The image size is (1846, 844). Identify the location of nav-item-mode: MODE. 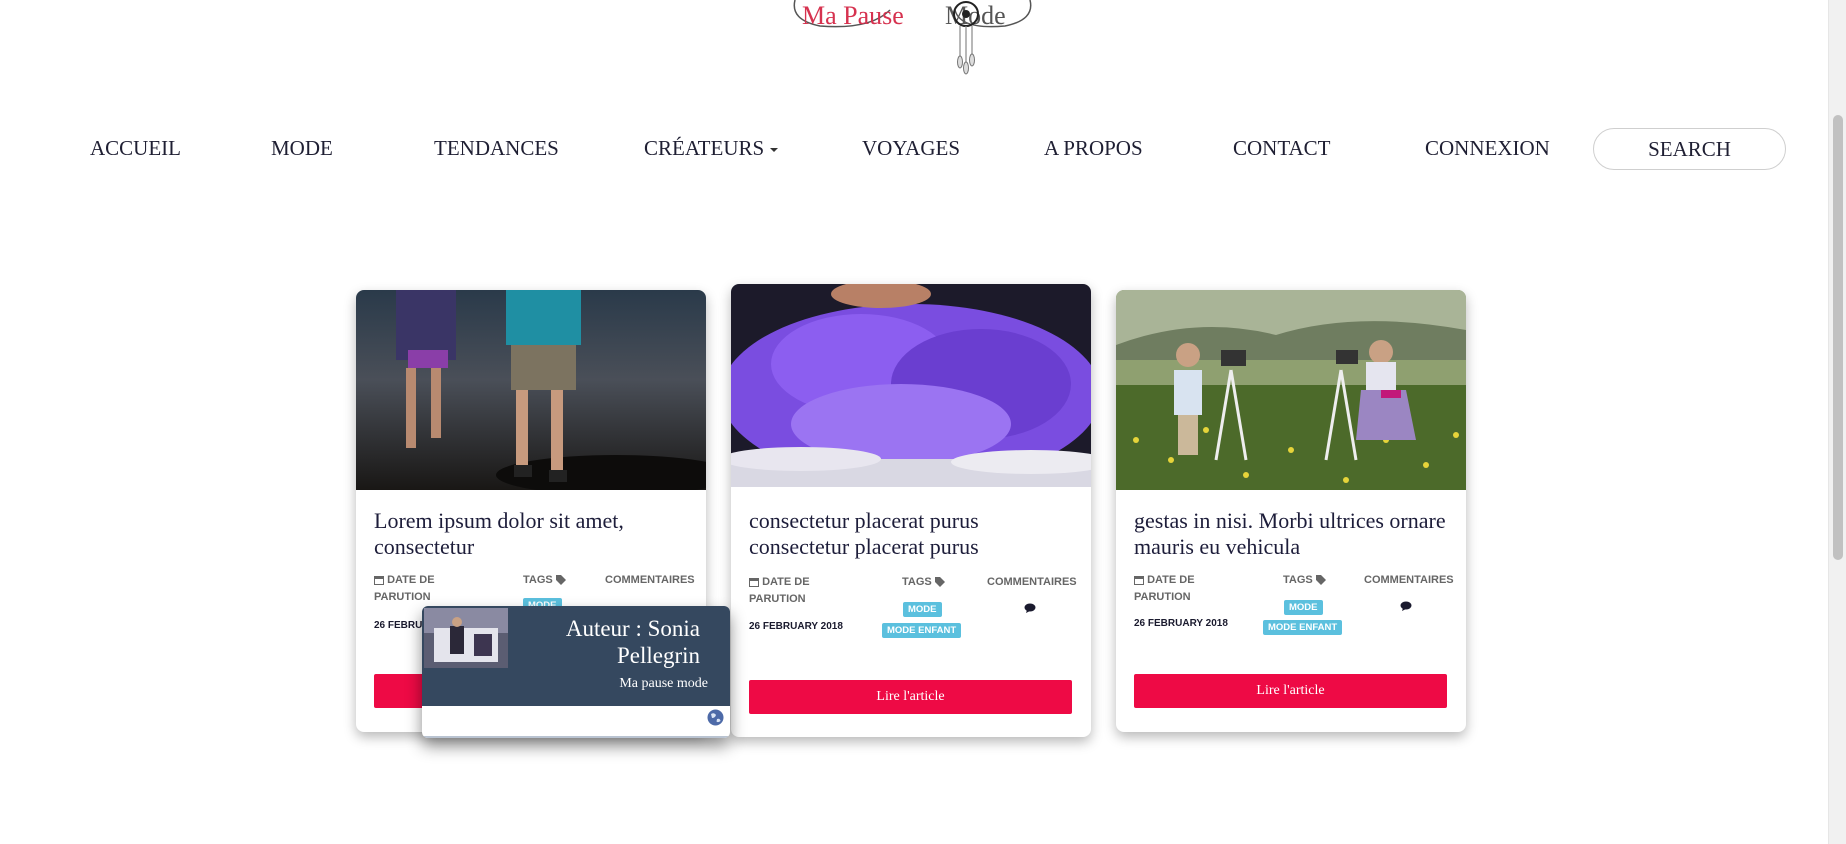
(302, 148).